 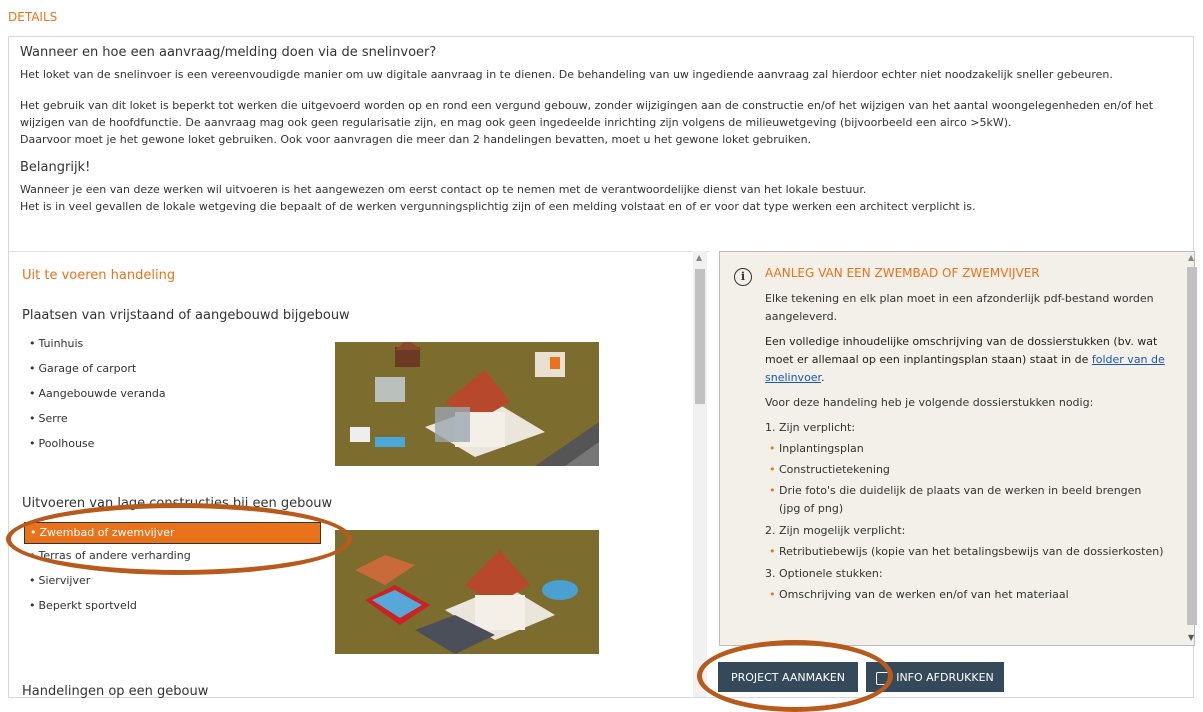 I want to click on list-item-selected: • Zwembad of zwemvijver, so click(x=172, y=533).